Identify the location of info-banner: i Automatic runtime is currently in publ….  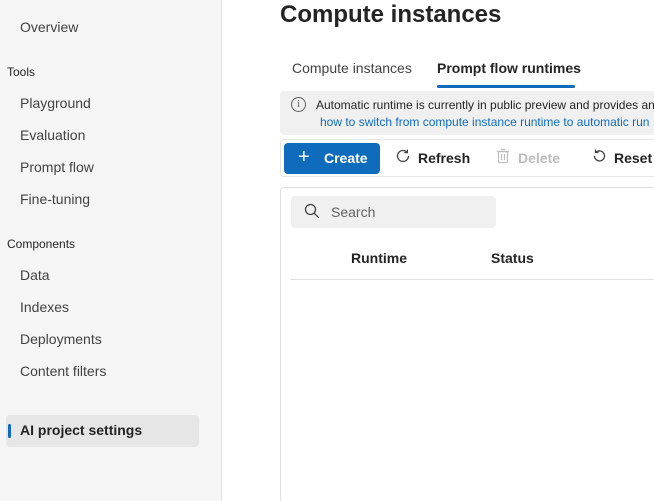
(467, 113).